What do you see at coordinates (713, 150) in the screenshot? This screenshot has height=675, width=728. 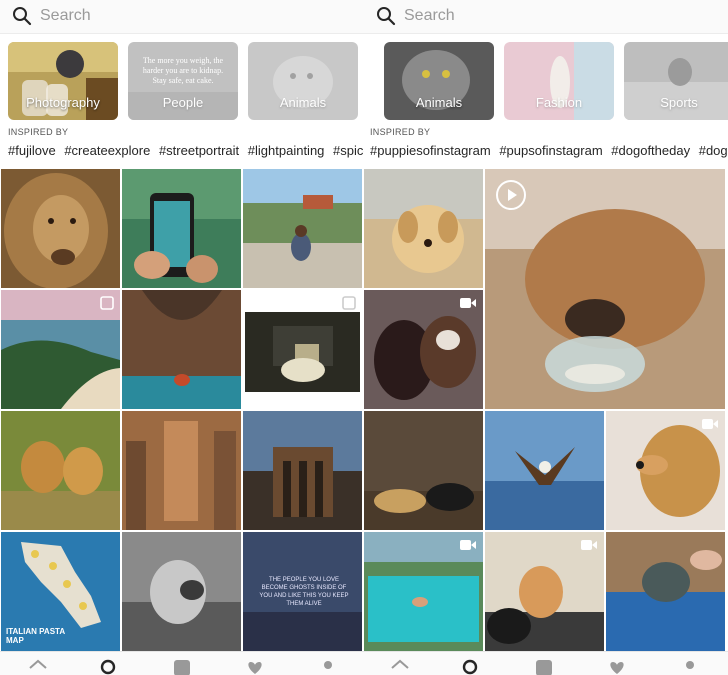 I see `hashtag-dogs: #dogs` at bounding box center [713, 150].